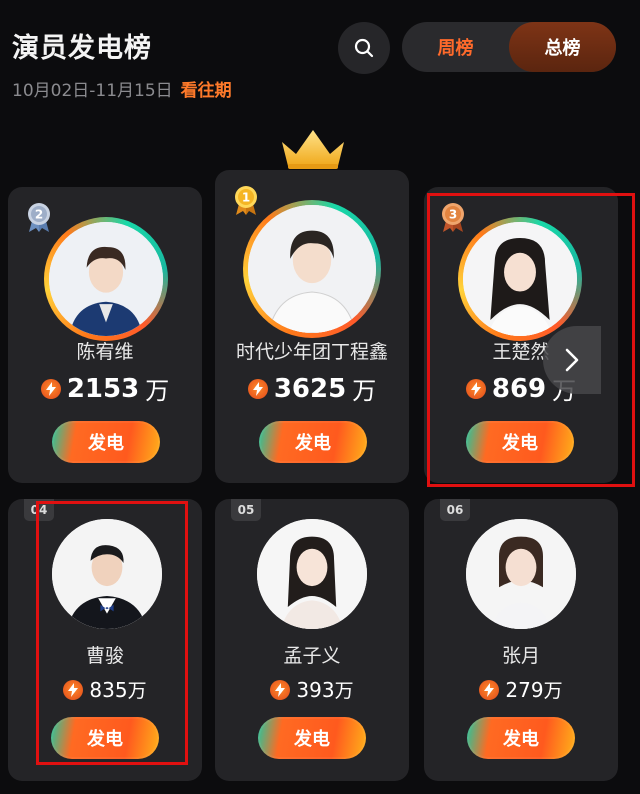 The width and height of the screenshot is (640, 794). Describe the element at coordinates (82, 48) in the screenshot. I see `page-title: 演员发电榜` at that location.